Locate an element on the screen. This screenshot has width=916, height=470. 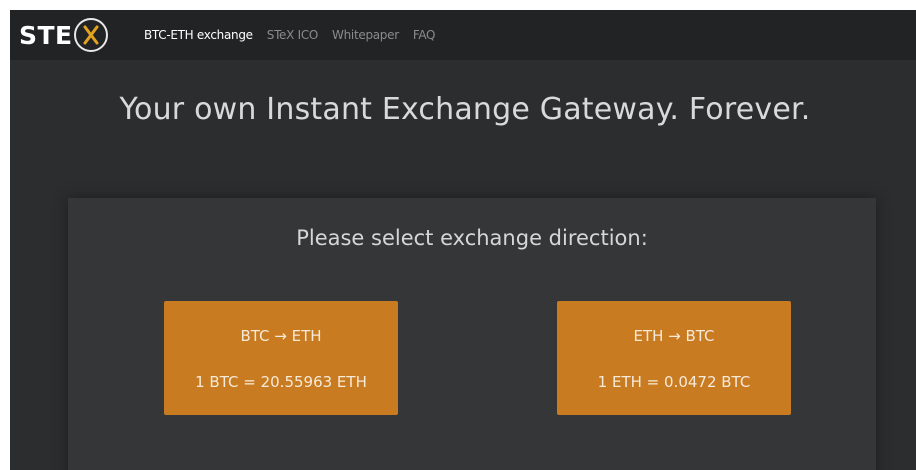
direction-label: ETH → BTC is located at coordinates (674, 336).